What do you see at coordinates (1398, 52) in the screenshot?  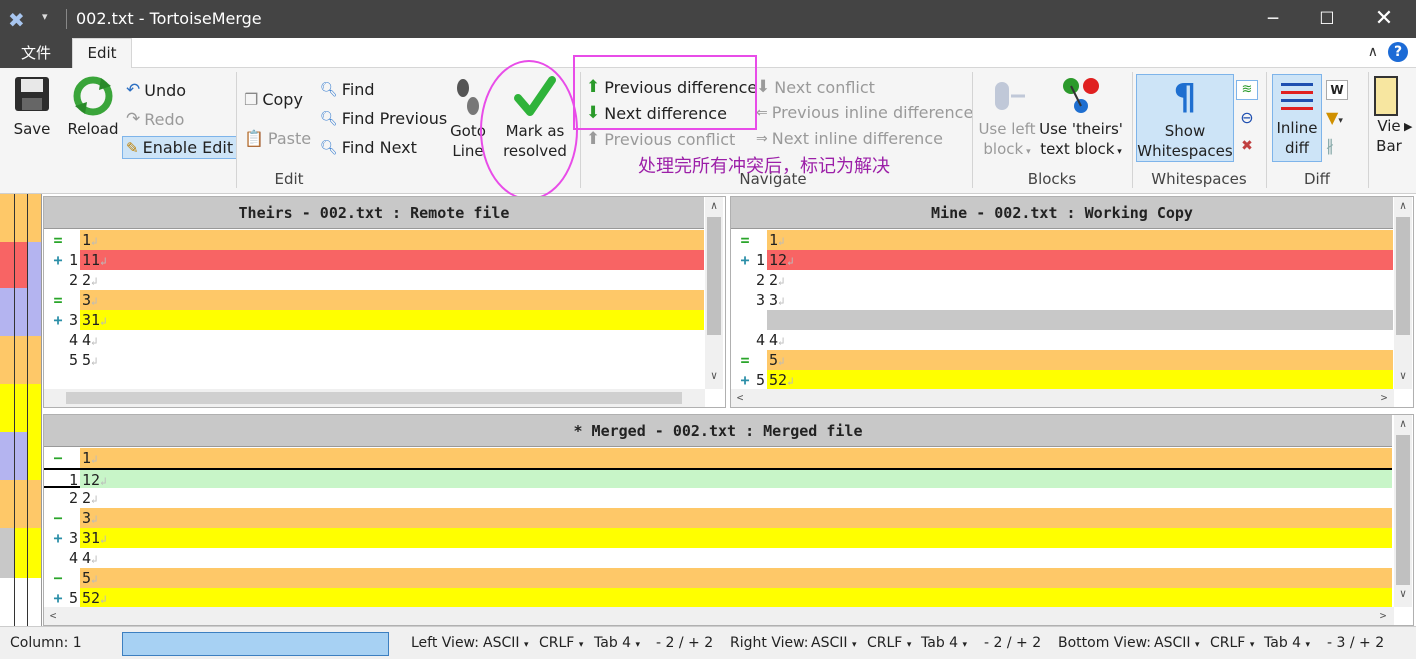 I see `help-icon: ?` at bounding box center [1398, 52].